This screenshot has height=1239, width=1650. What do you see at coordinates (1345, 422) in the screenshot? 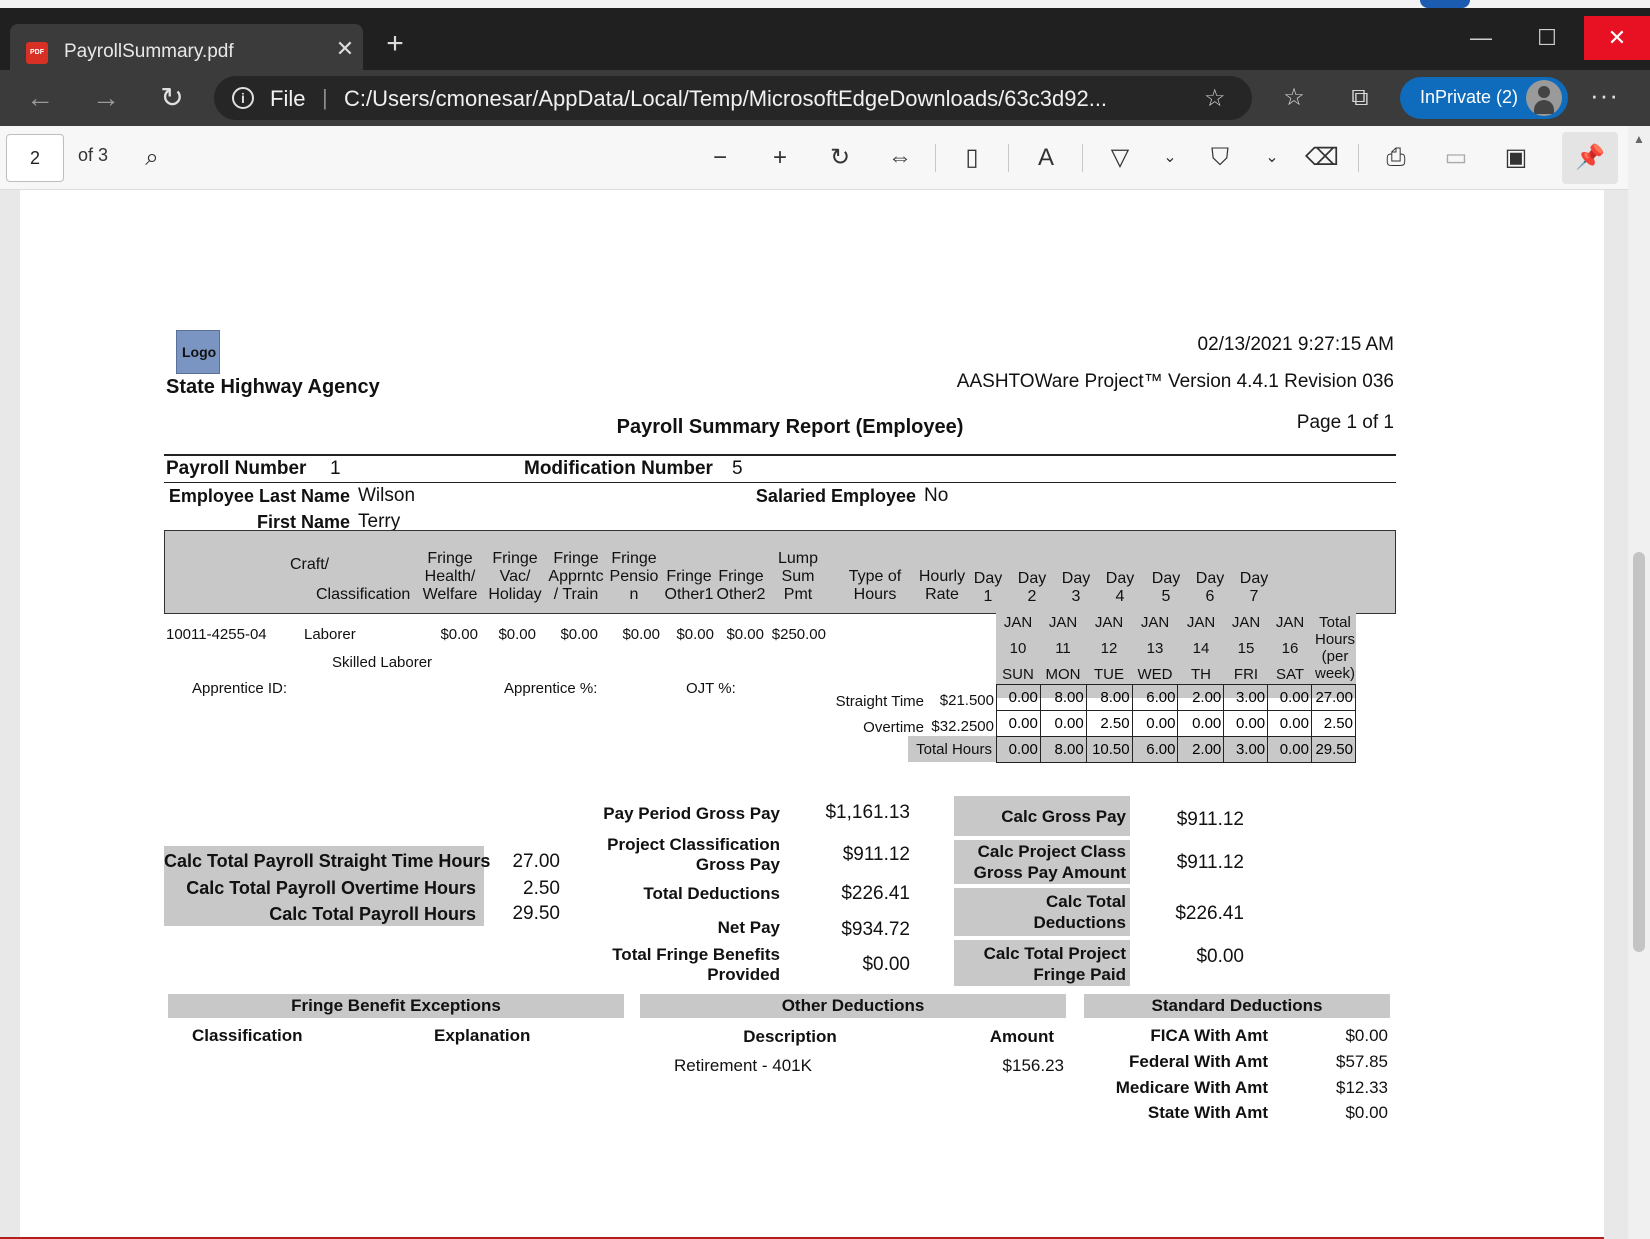
I see `page-indicator: Page 1 of 1` at bounding box center [1345, 422].